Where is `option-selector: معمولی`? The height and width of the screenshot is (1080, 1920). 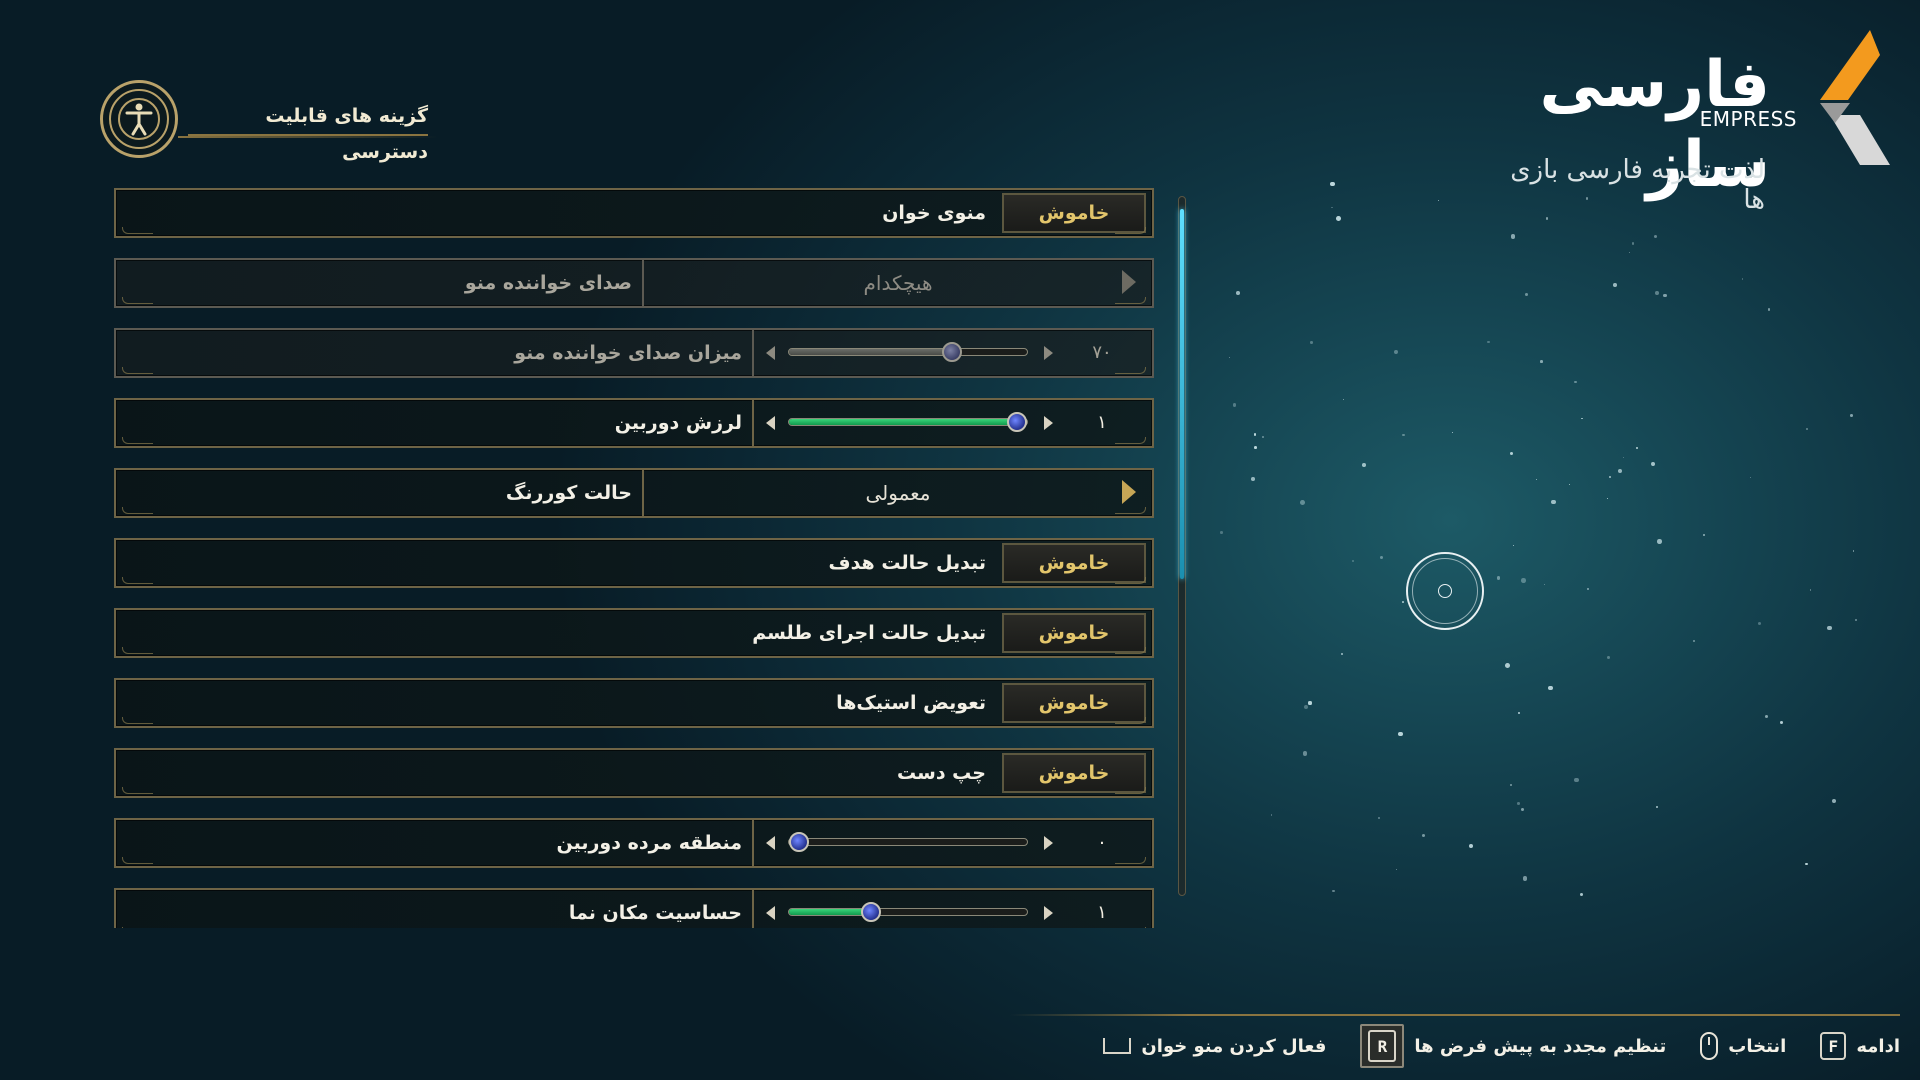
option-selector: معمولی is located at coordinates (897, 493).